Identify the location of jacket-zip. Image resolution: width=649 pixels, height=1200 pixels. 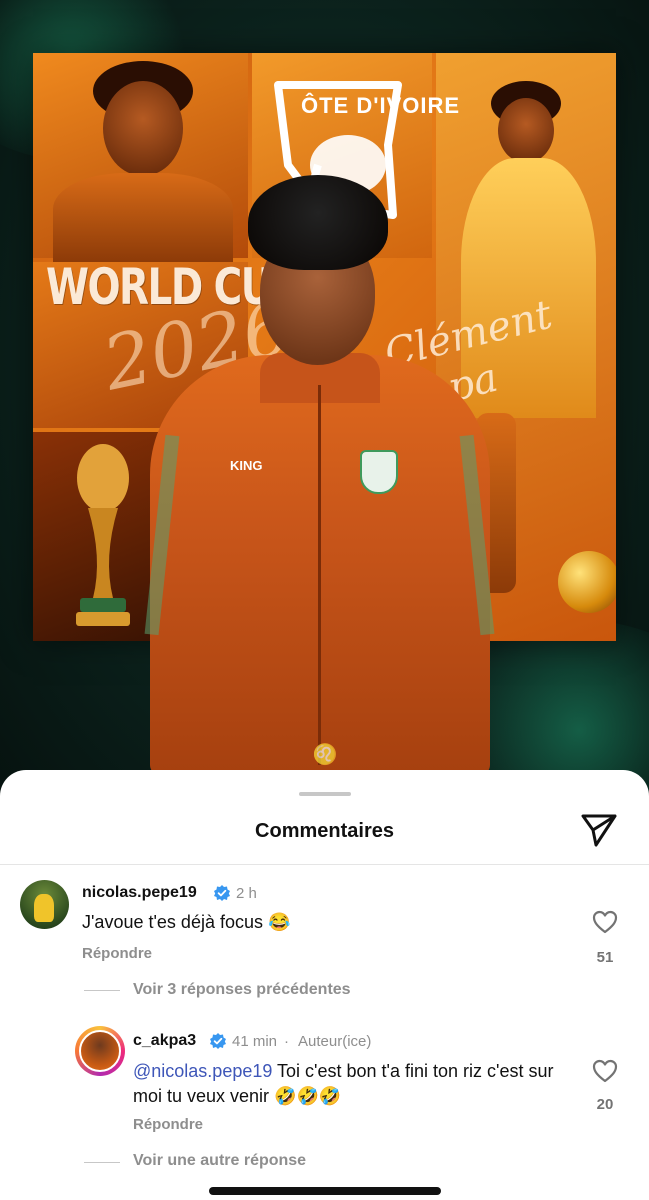
(319, 575).